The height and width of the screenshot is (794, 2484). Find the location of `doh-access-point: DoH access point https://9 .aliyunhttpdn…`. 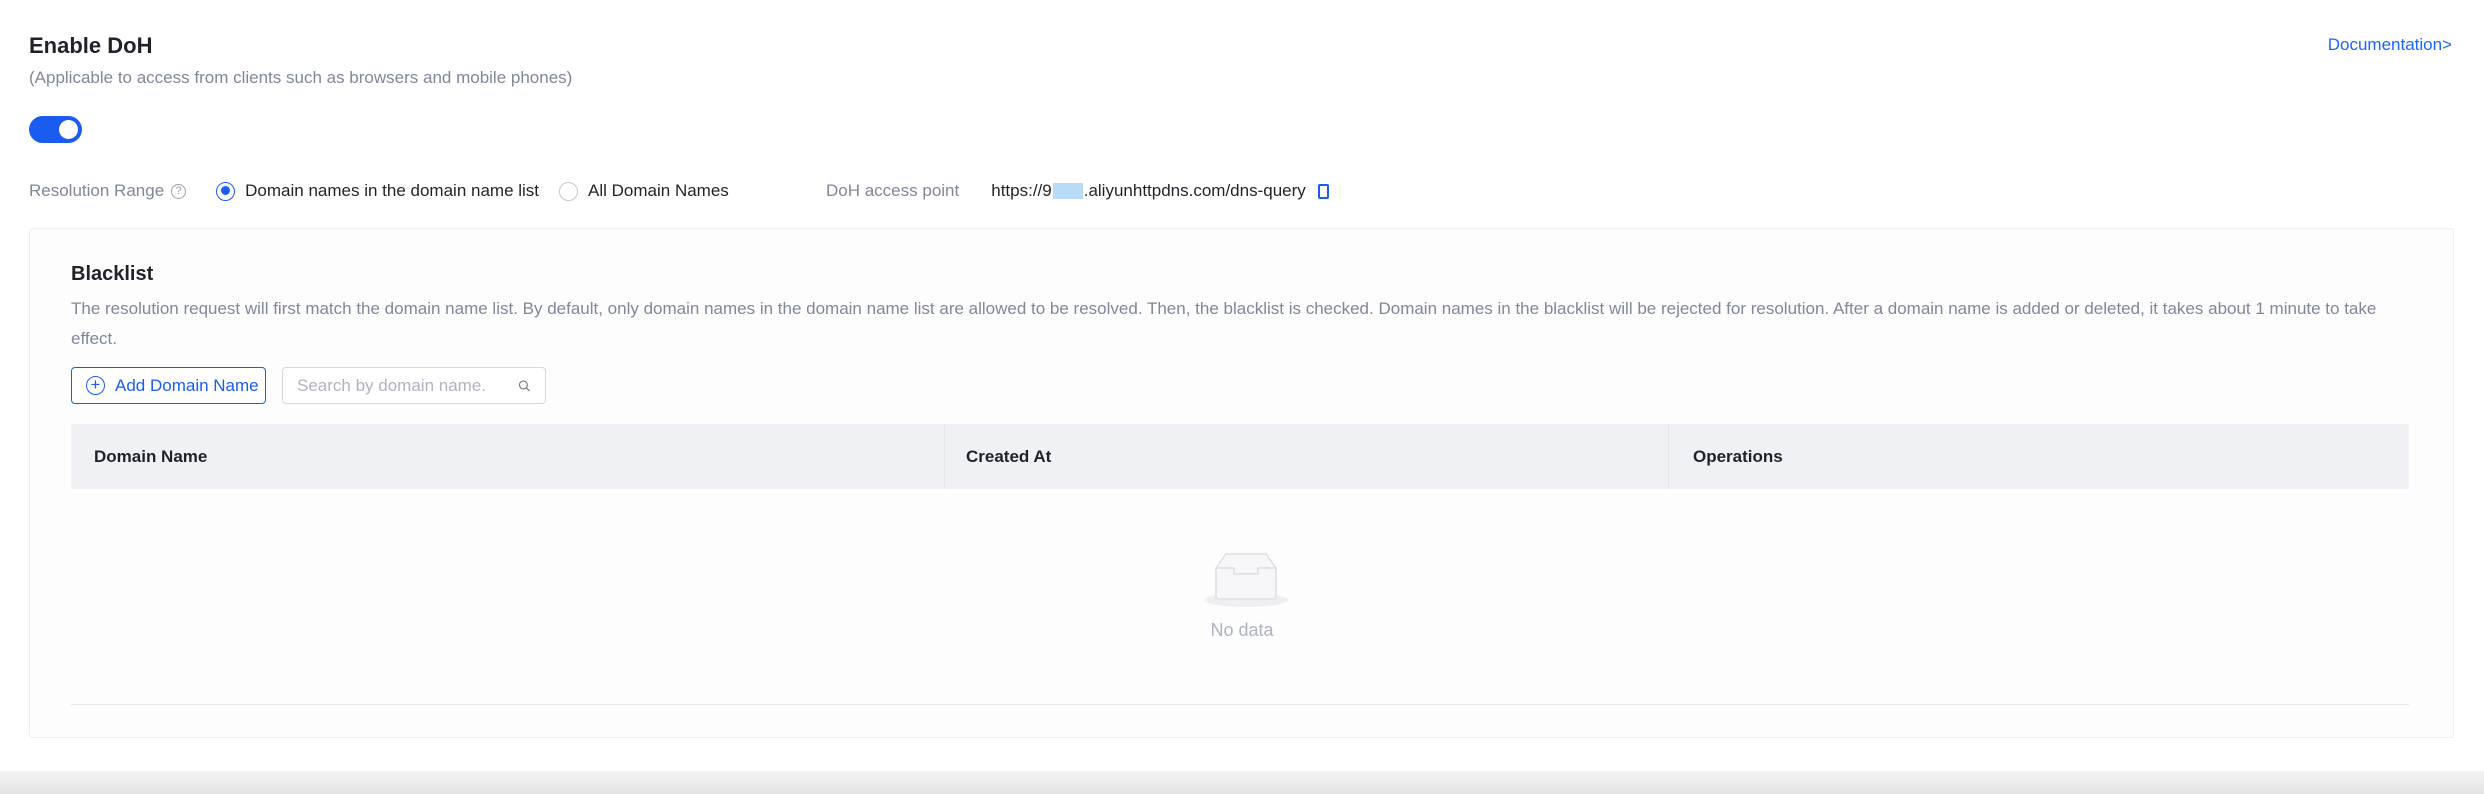

doh-access-point: DoH access point https://9 .aliyunhttpdn… is located at coordinates (1077, 191).